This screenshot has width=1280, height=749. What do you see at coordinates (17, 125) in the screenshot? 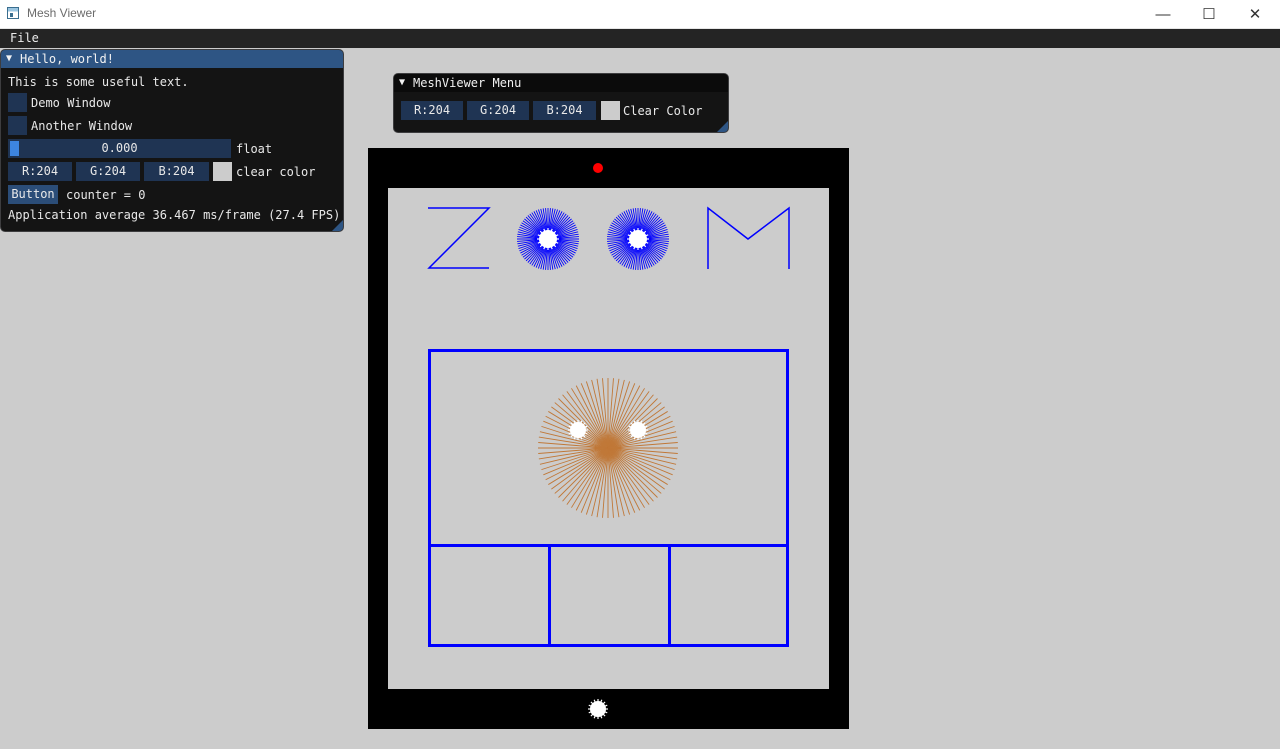
I see `another-window-checkbox` at bounding box center [17, 125].